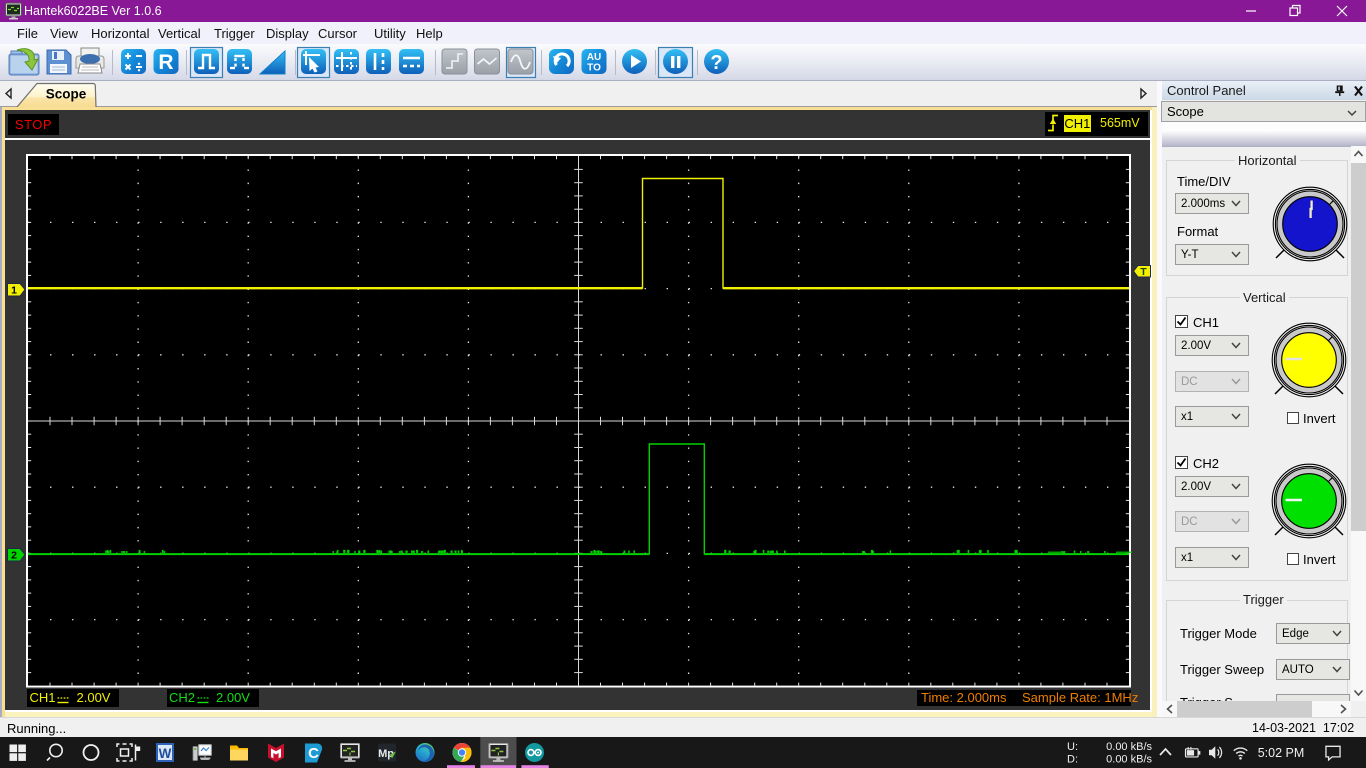  What do you see at coordinates (66, 94) in the screenshot?
I see `svg-text: Scope` at bounding box center [66, 94].